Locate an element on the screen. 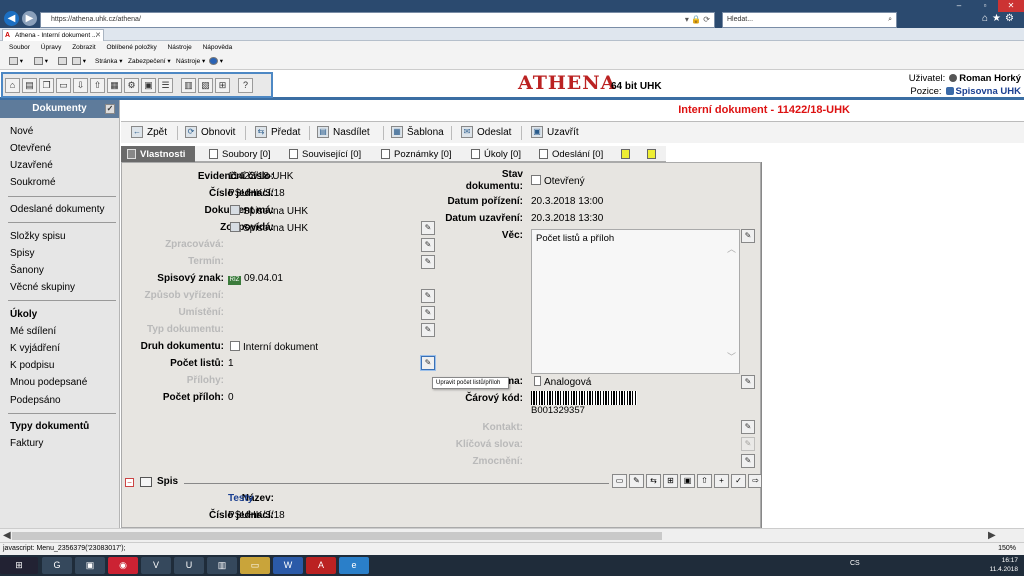 The image size is (1024, 576). edit-termin-button: ✎ is located at coordinates (428, 262).